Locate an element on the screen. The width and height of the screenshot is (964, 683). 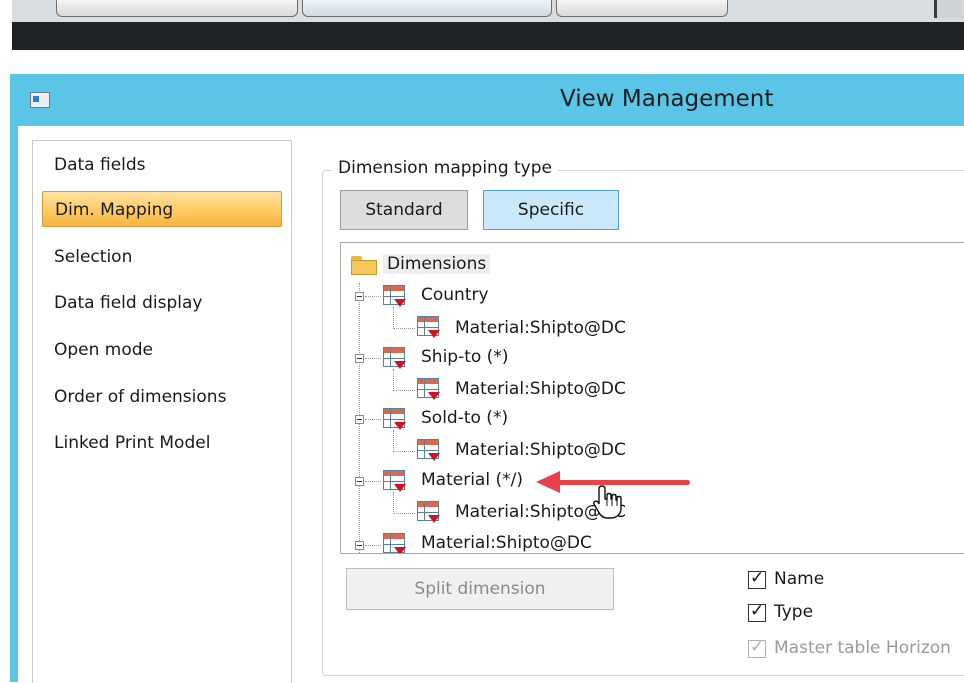
group-label: Dimension mapping type is located at coordinates (445, 168).